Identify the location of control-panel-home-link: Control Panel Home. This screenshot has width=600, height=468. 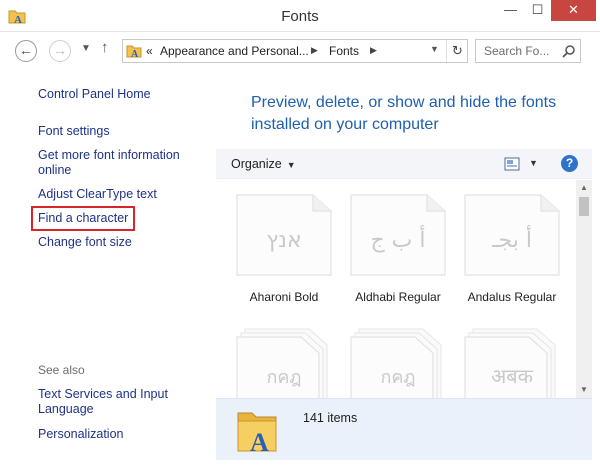
(94, 94).